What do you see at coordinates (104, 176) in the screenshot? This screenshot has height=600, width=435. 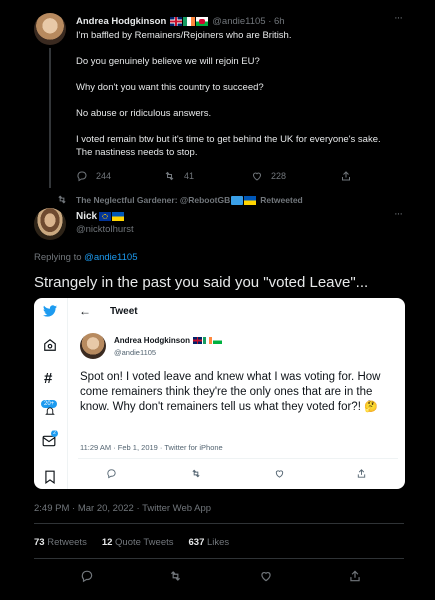 I see `reply-count: 244` at bounding box center [104, 176].